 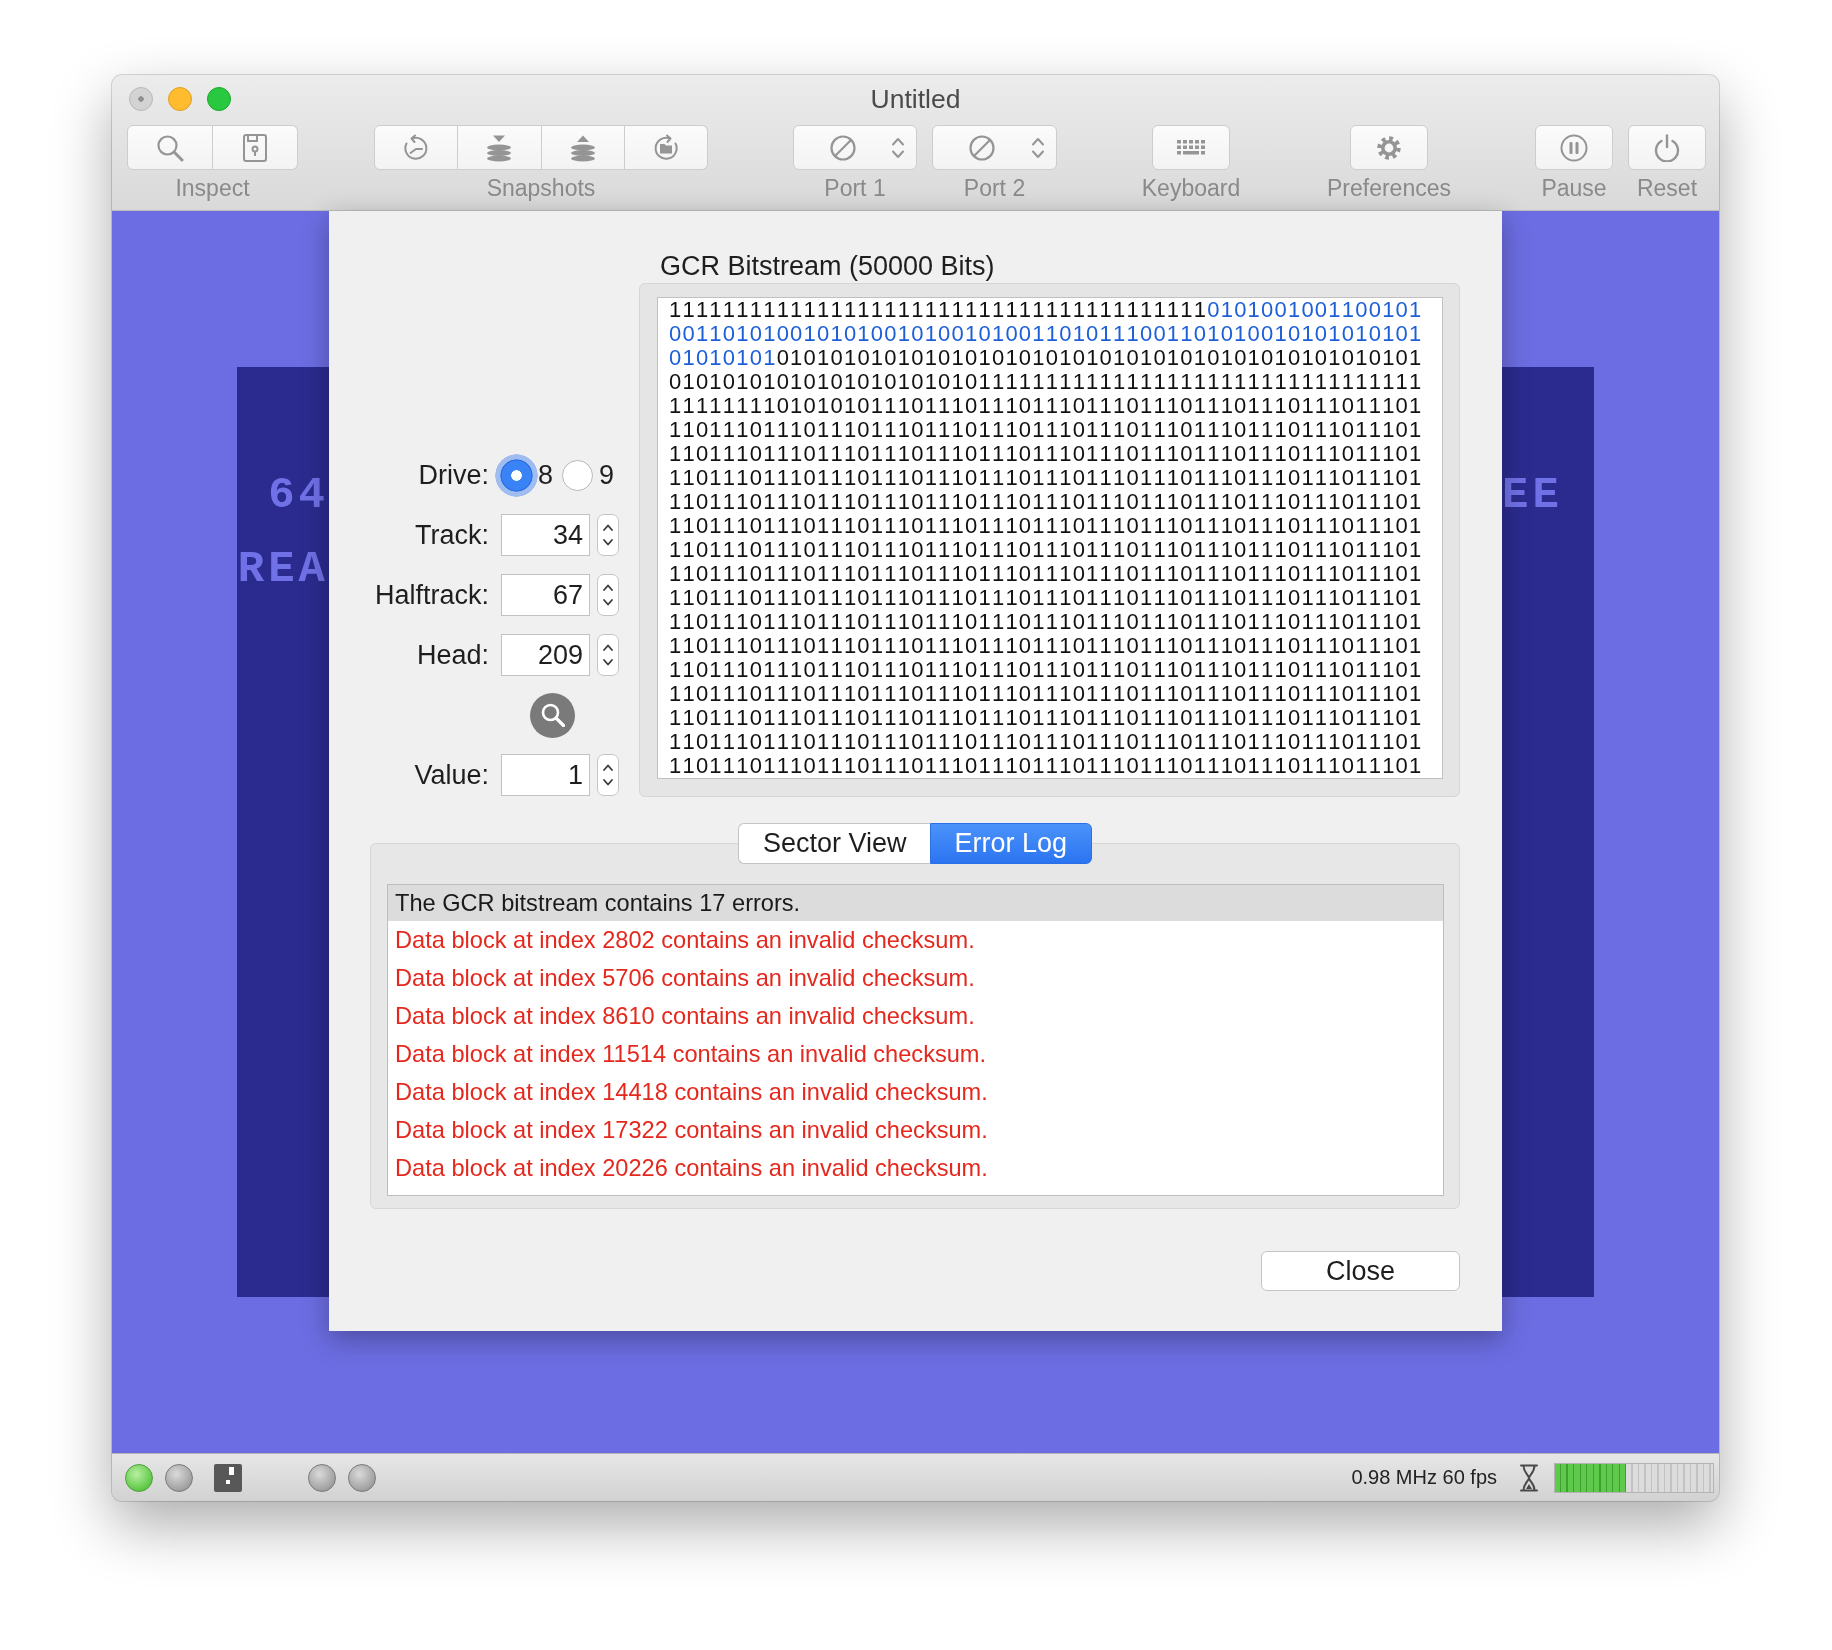 I want to click on bitstream-line: 11111111010101011101110111011101110111011101110111011101, so click(x=1046, y=406).